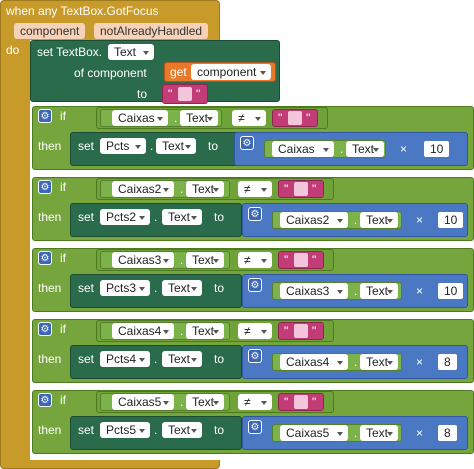 The image size is (474, 469). I want to click on compare-component-dropdown: Caixas5, so click(143, 402).